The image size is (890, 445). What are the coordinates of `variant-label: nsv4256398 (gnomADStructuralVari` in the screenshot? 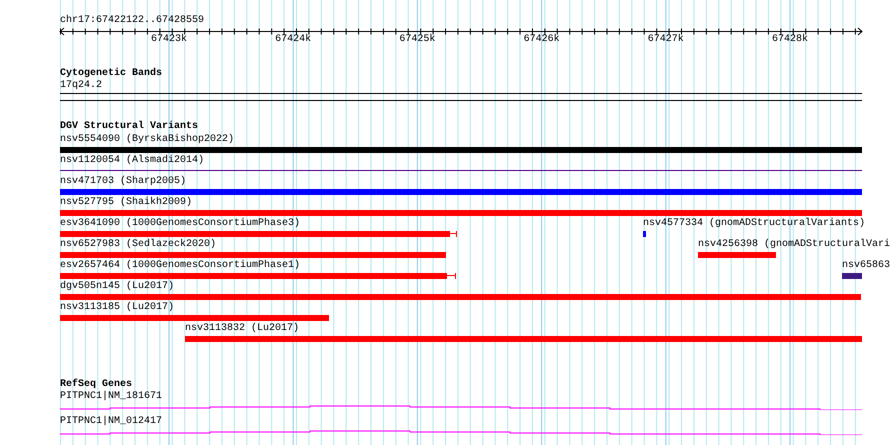 It's located at (794, 245).